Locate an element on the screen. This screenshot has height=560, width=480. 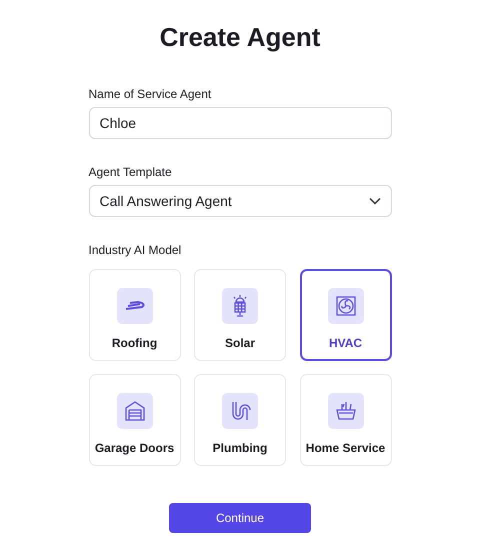
chevron-down-icon is located at coordinates (374, 201).